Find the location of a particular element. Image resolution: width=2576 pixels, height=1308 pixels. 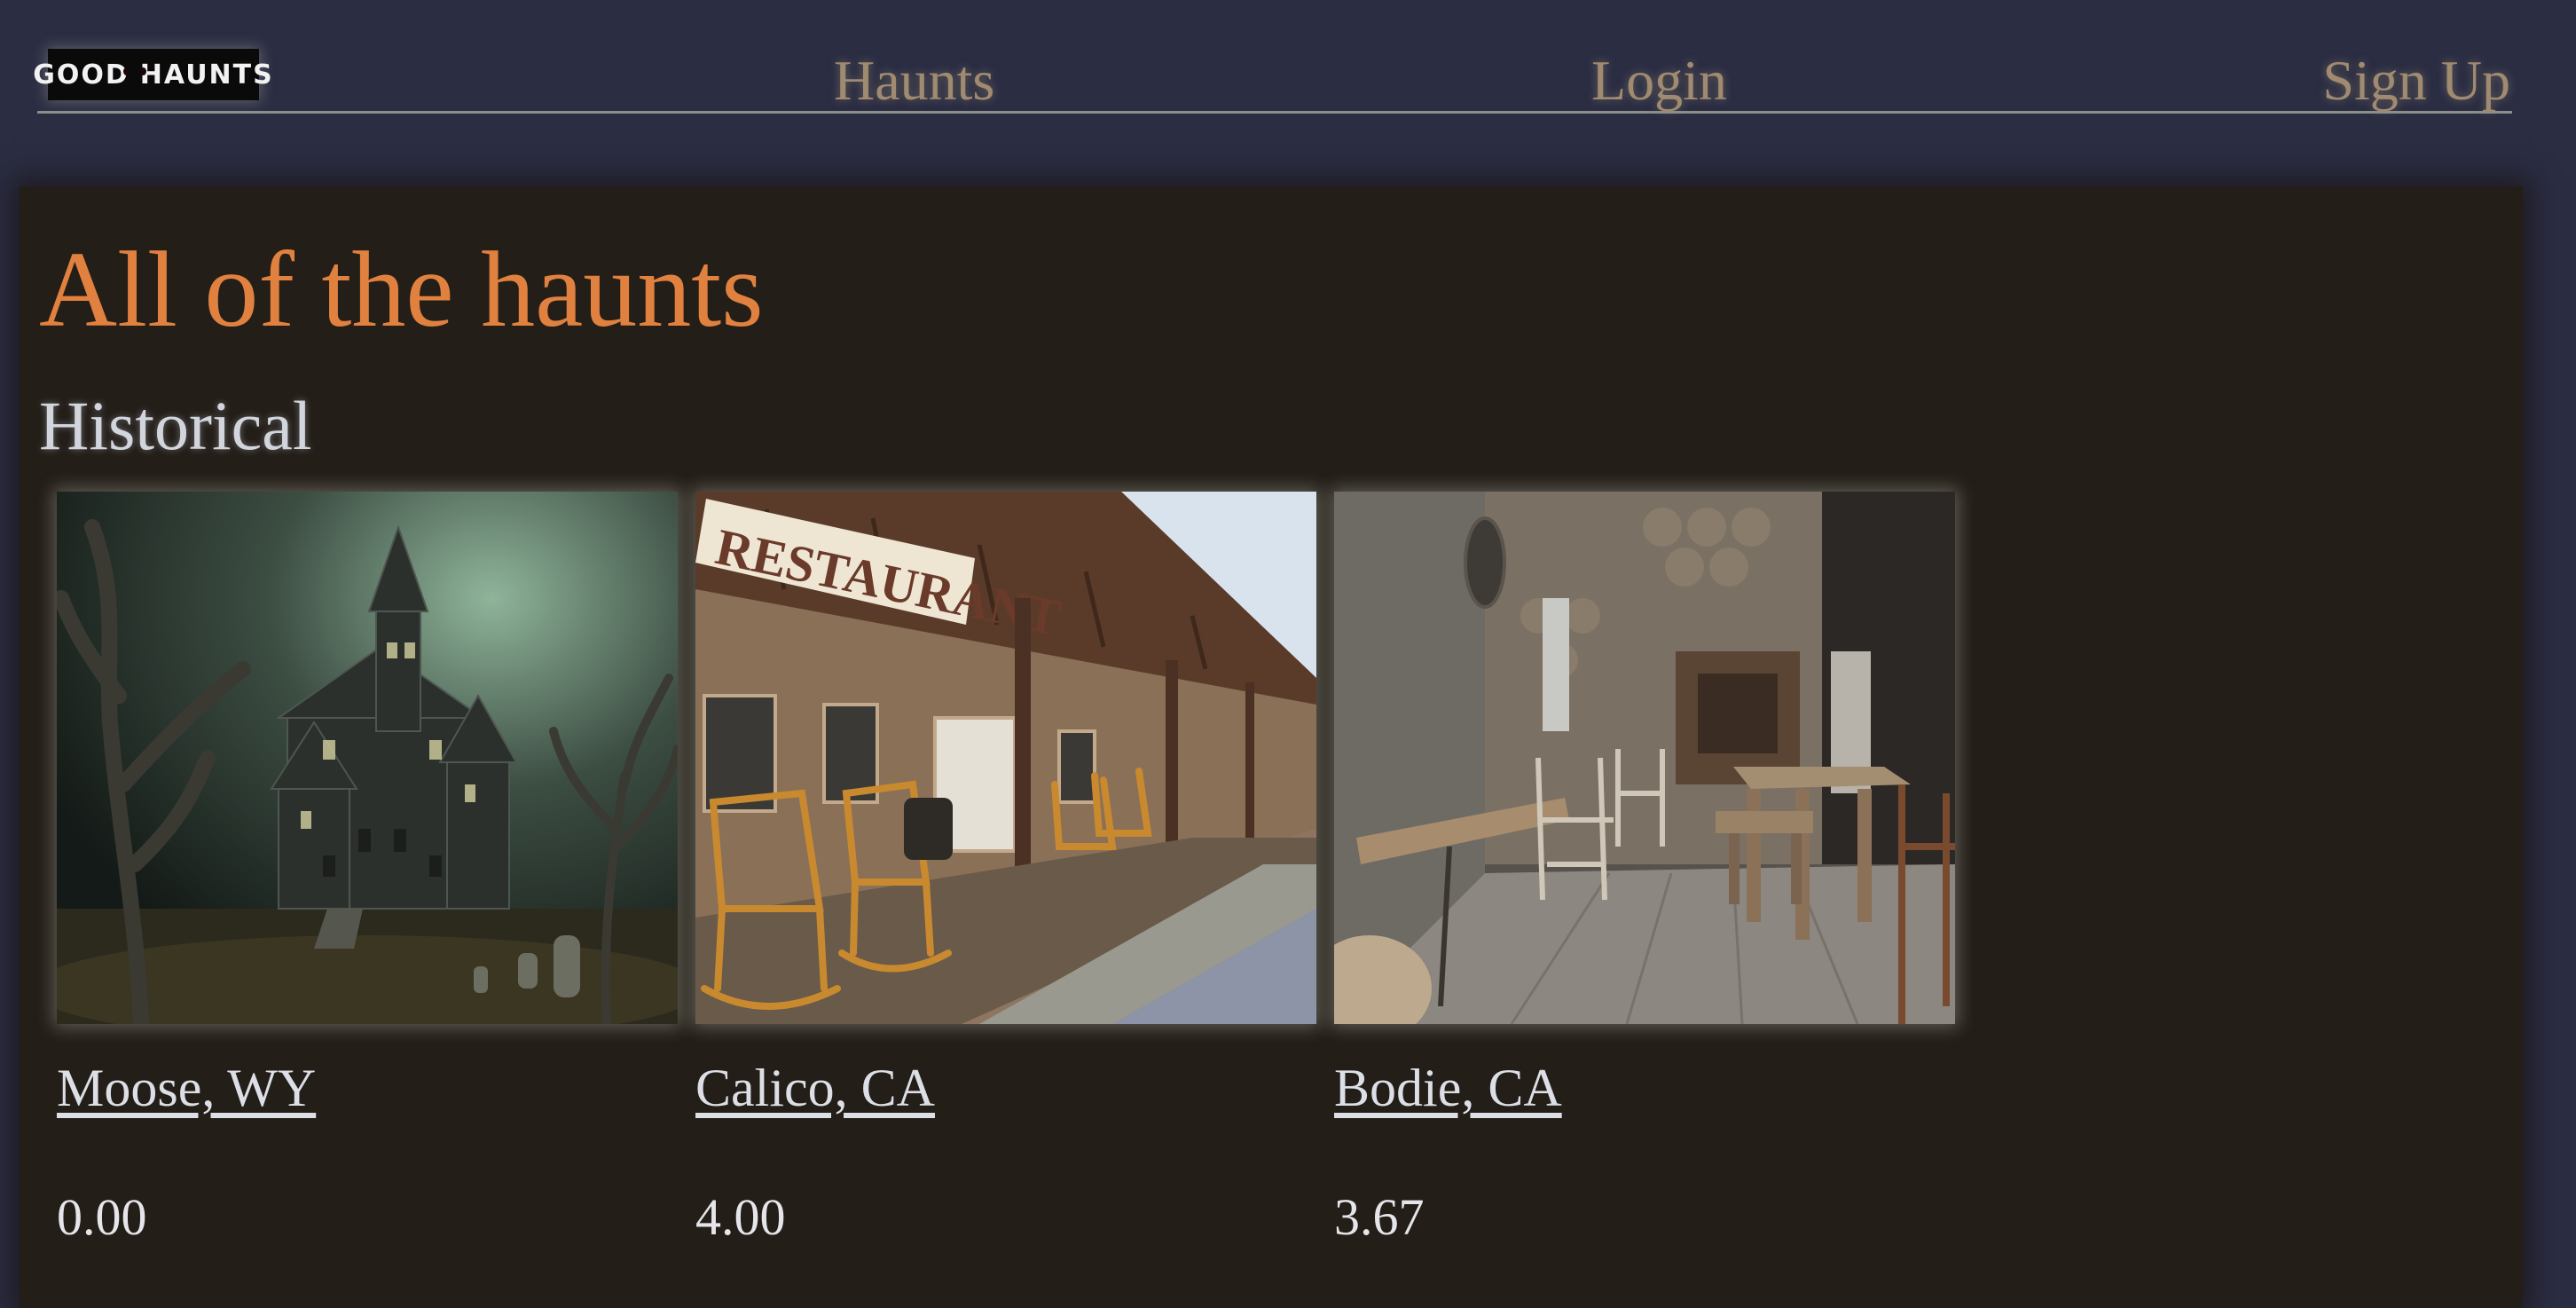

restaurant-porch-image: RESTAURANT is located at coordinates (1005, 758).